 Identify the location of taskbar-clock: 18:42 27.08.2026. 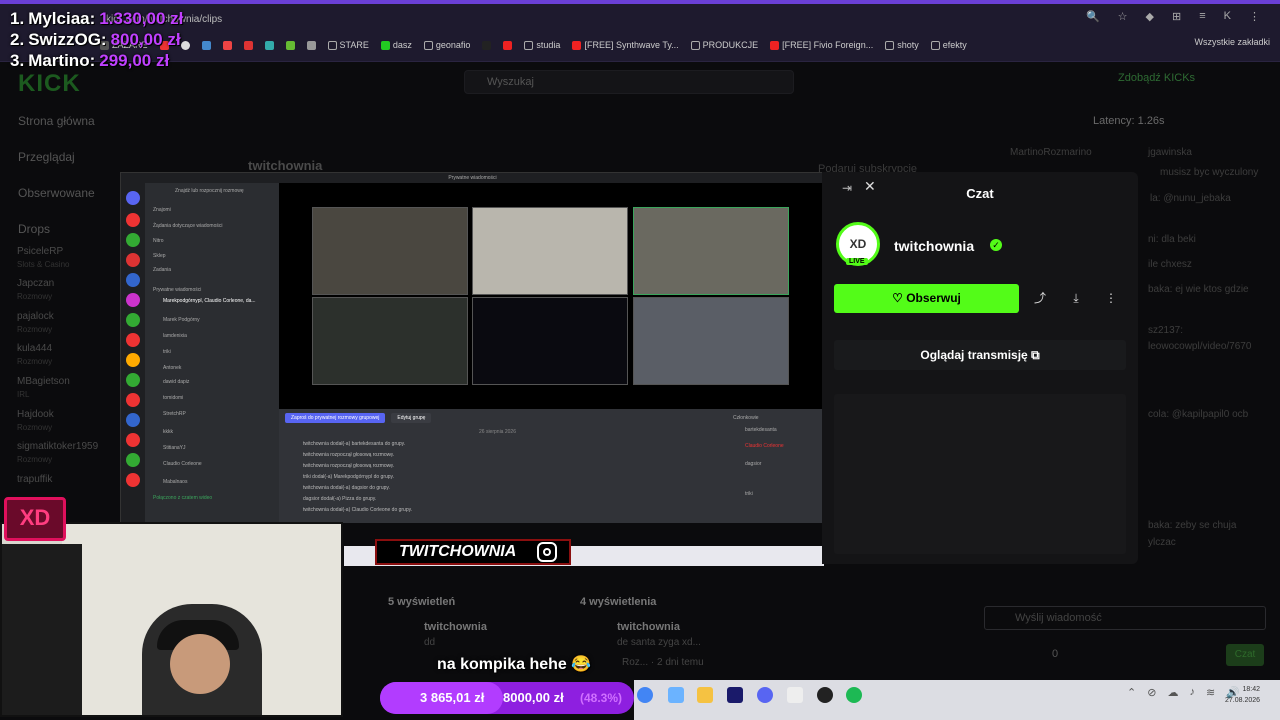
(1242, 695).